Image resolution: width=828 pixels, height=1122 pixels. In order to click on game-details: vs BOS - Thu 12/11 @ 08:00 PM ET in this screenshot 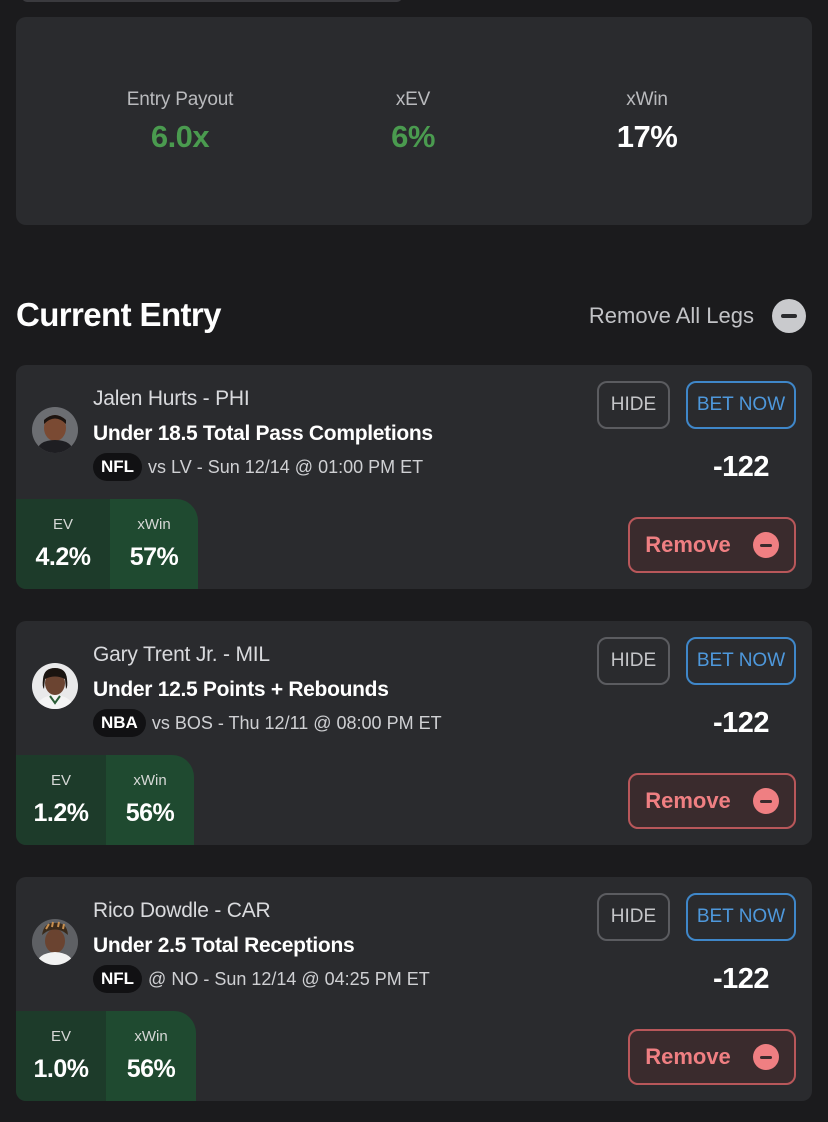, I will do `click(296, 722)`.